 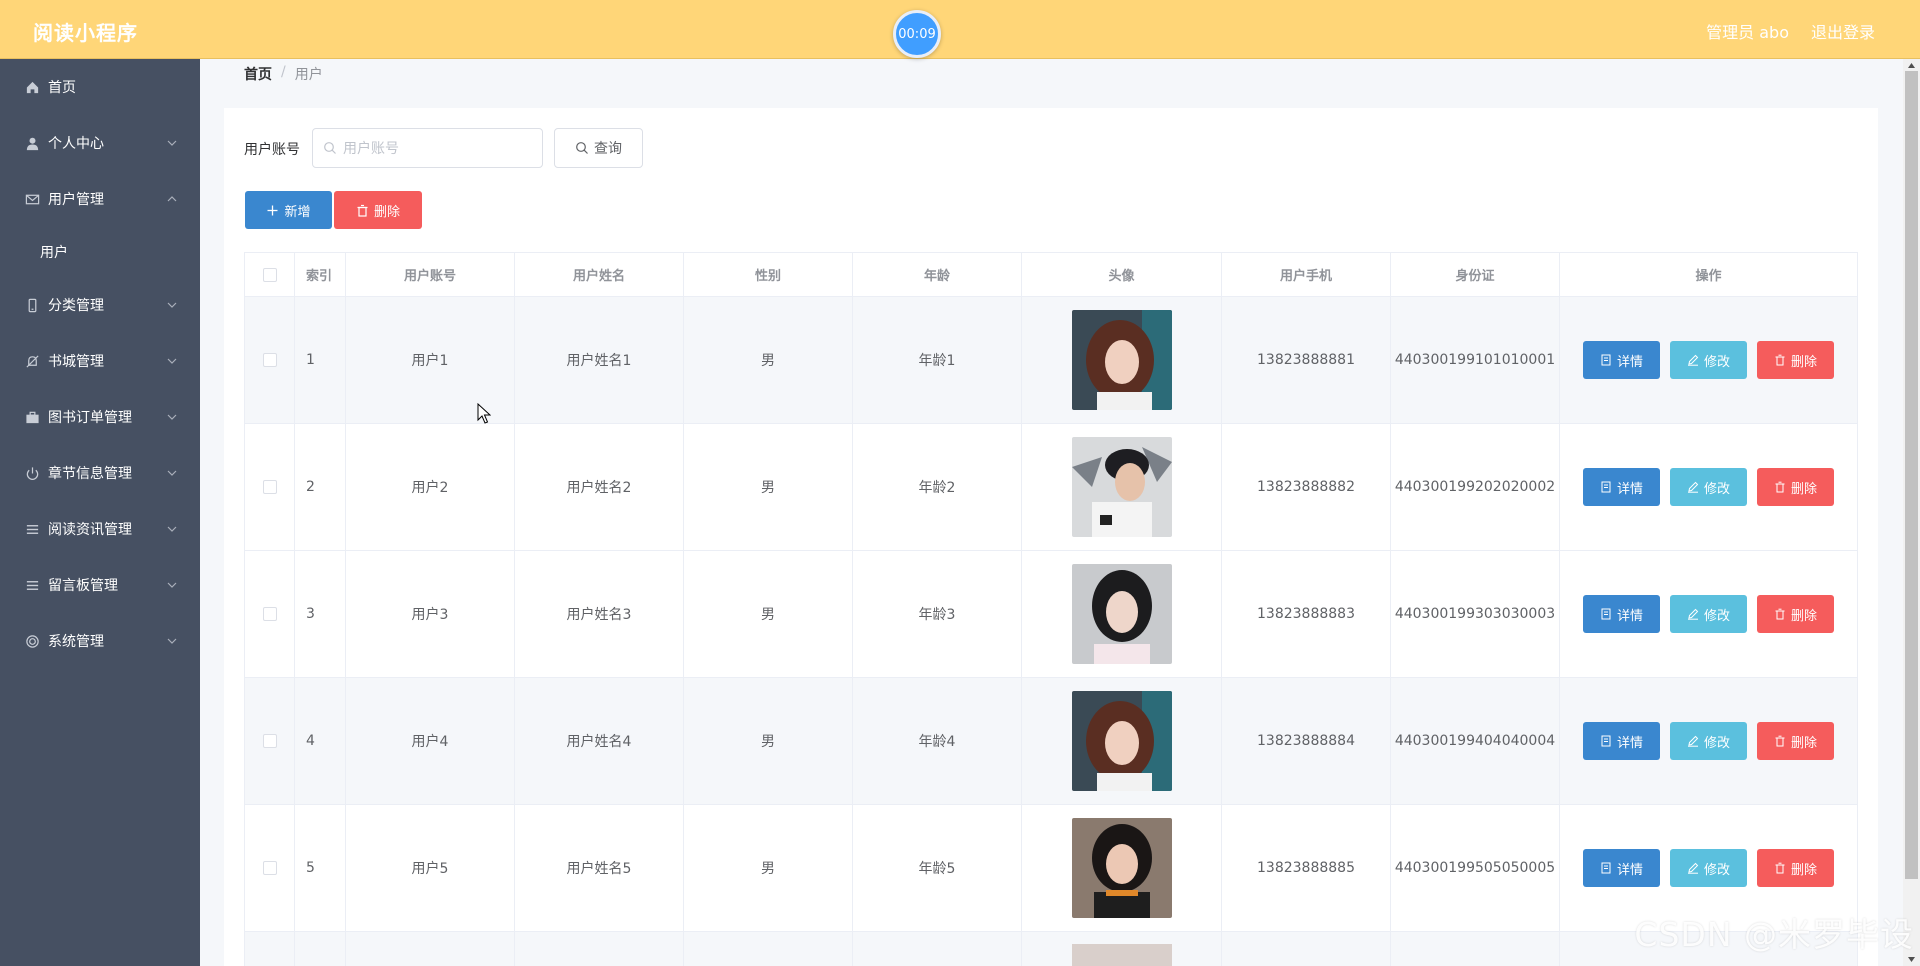 I want to click on sidebar-item-category-management: 分类管理, so click(x=100, y=305).